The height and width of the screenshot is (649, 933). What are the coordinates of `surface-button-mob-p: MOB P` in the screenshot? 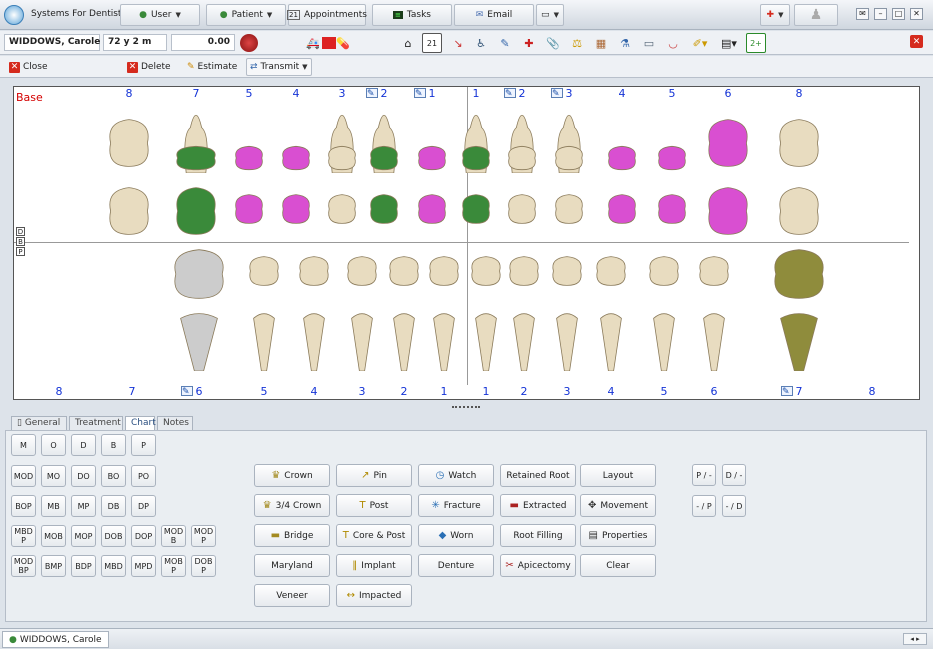 It's located at (173, 566).